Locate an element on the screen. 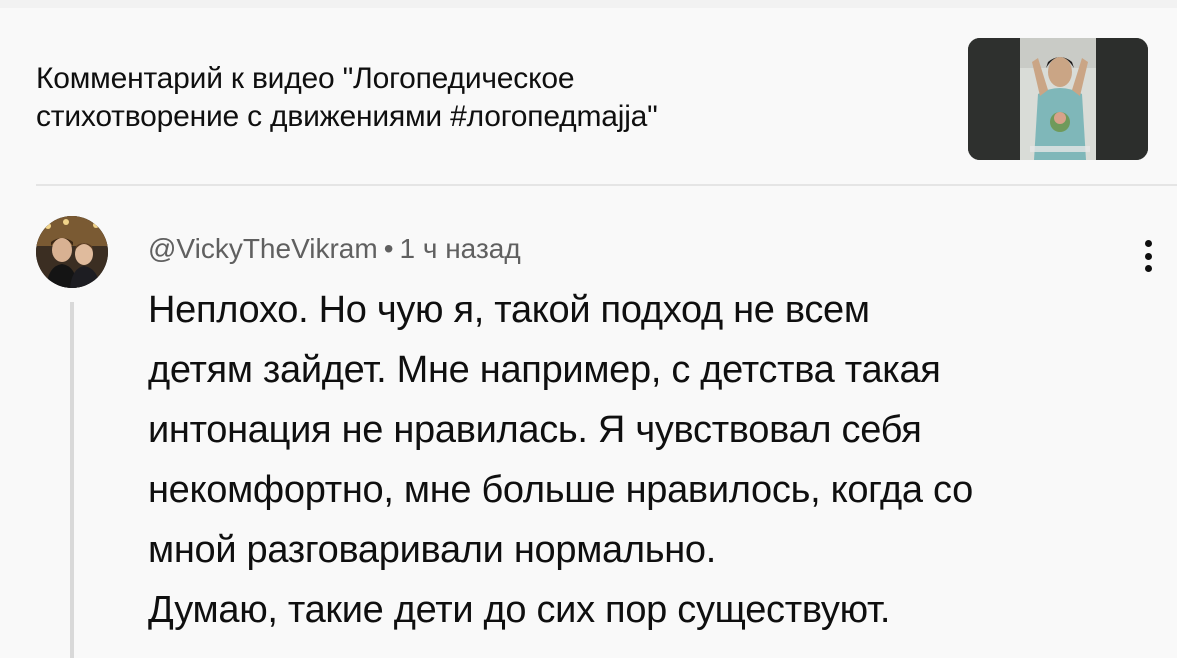 Image resolution: width=1177 pixels, height=658 pixels. header-divider is located at coordinates (606, 185).